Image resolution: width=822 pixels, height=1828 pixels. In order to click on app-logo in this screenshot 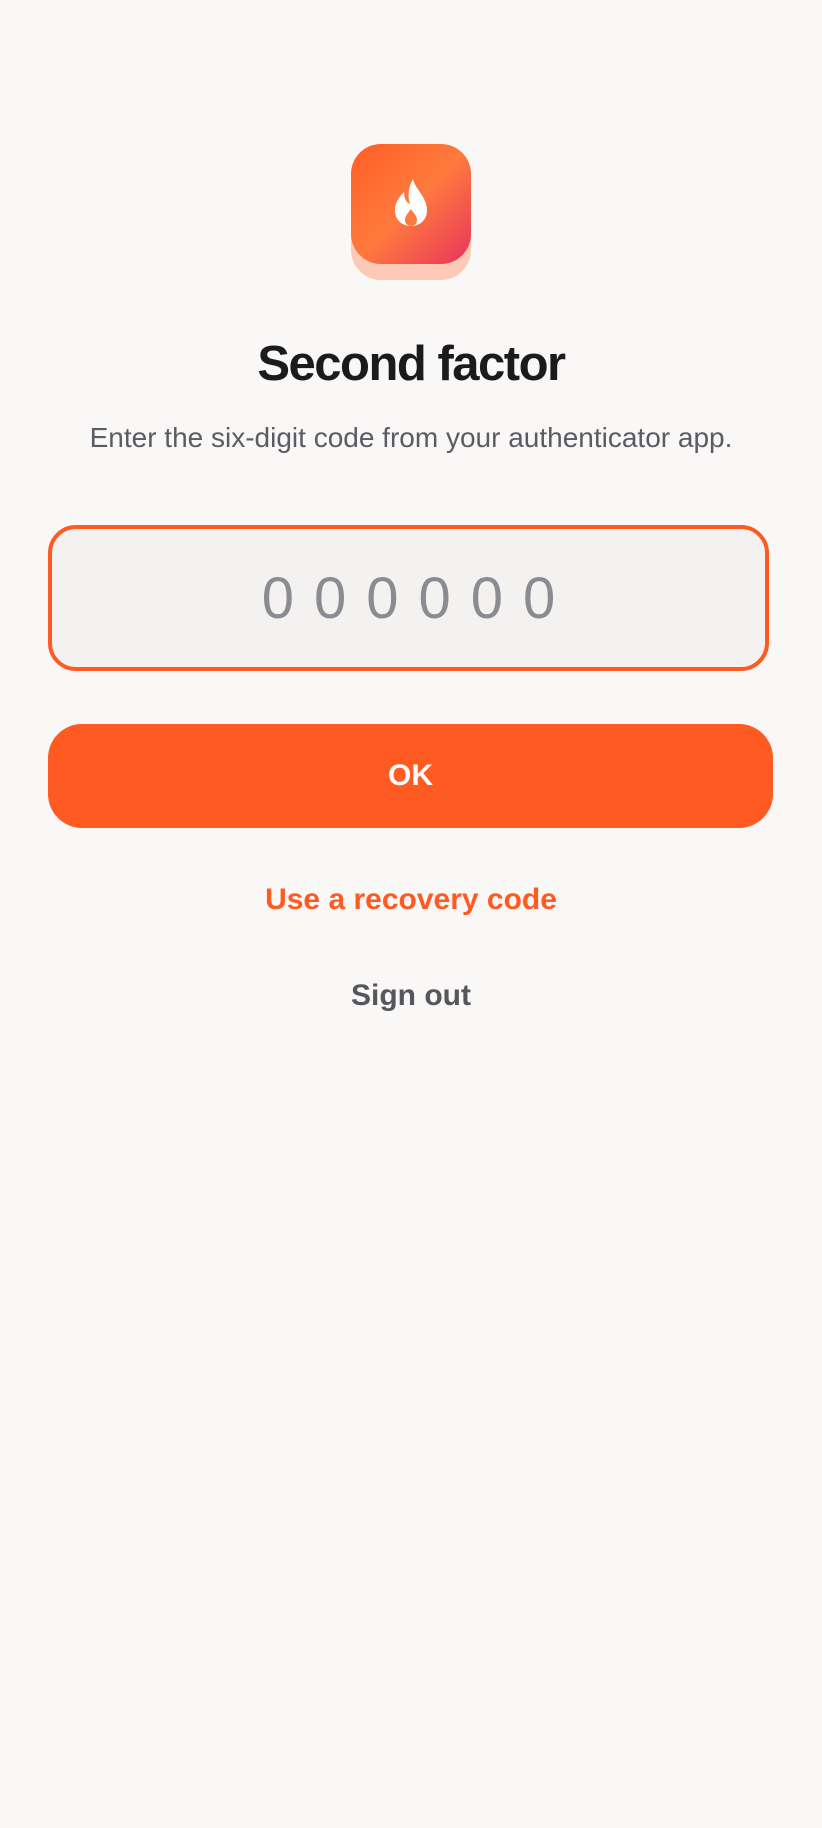, I will do `click(411, 212)`.